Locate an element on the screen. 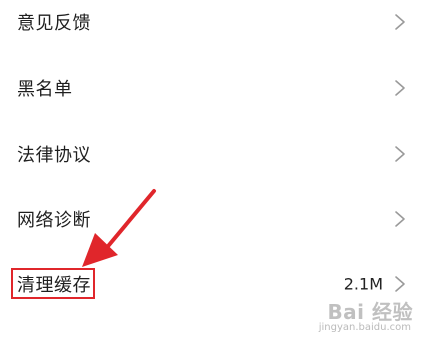 The width and height of the screenshot is (423, 342). menu-item-label: 黑名单 is located at coordinates (45, 89).